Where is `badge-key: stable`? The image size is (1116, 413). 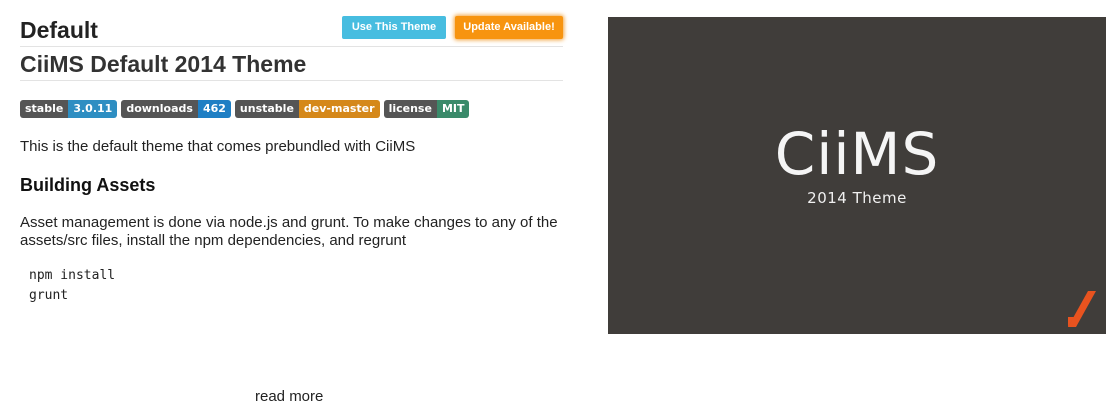
badge-key: stable is located at coordinates (44, 109).